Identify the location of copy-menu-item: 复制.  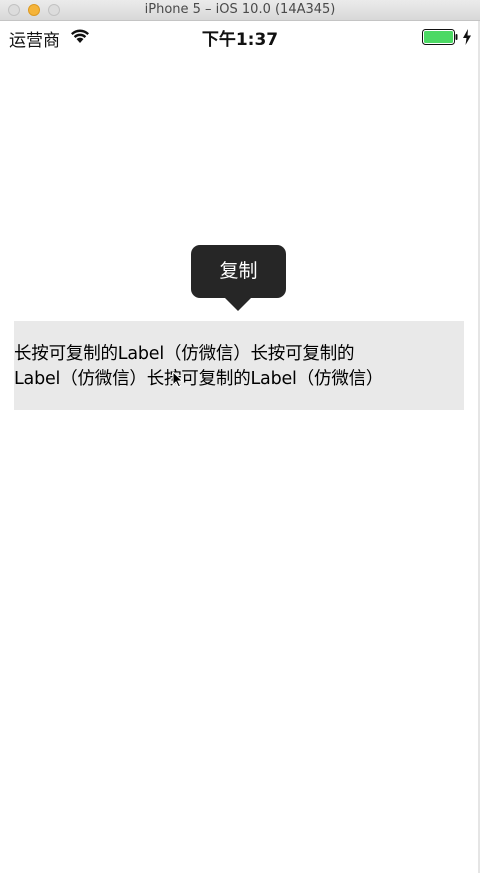
(238, 271).